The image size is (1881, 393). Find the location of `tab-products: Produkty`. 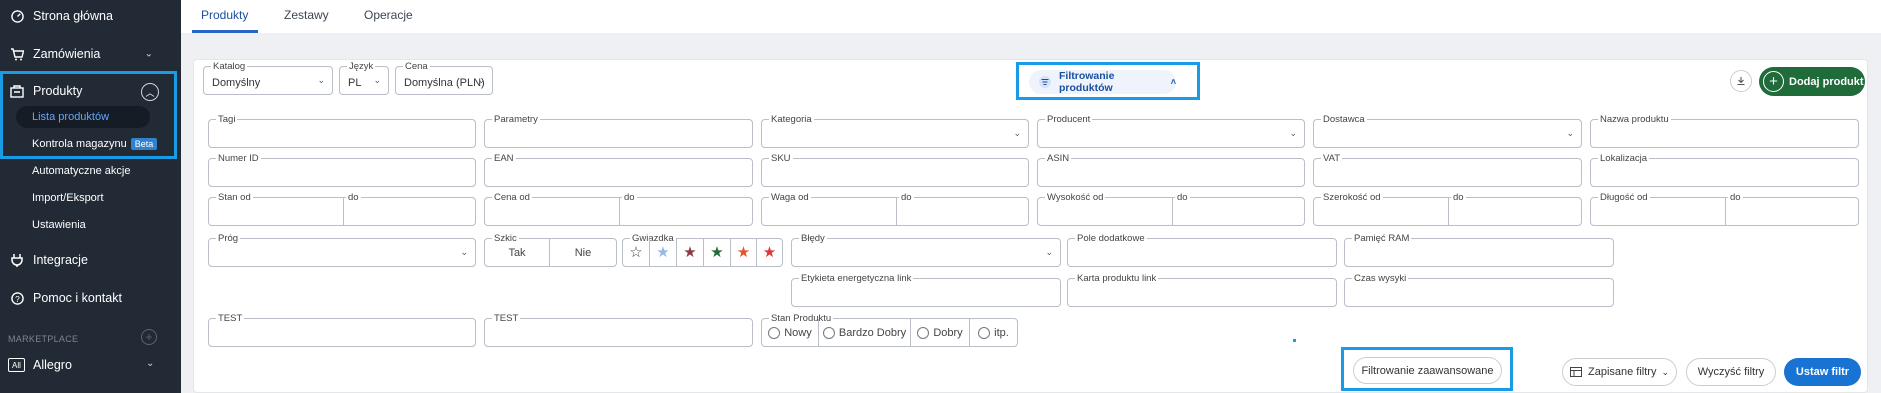

tab-products: Produkty is located at coordinates (224, 15).